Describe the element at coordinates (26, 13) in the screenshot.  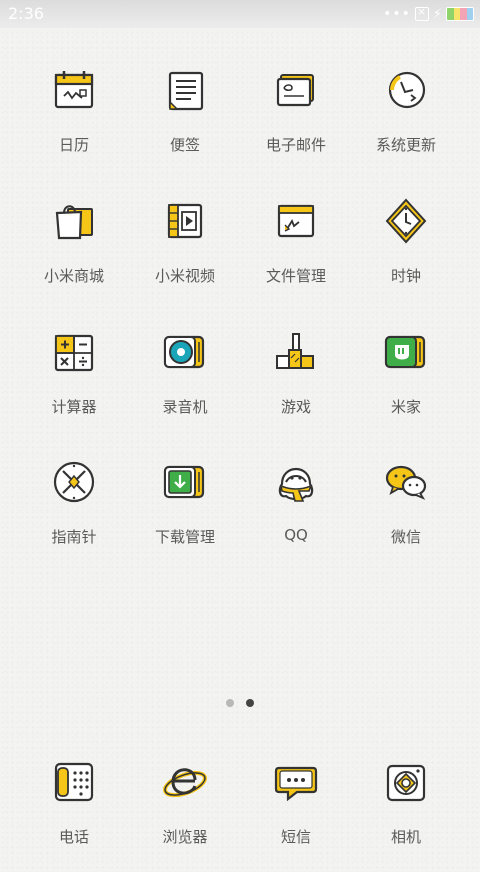
I see `status-time: 2:36` at that location.